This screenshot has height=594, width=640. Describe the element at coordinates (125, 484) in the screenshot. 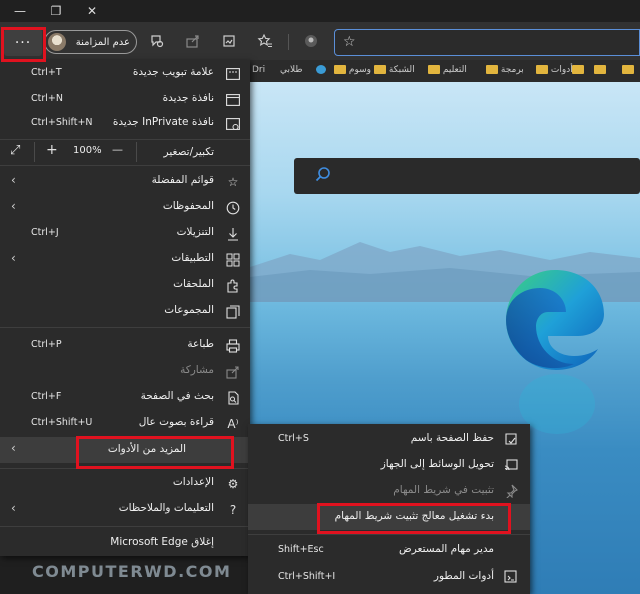

I see `menu-item-settings: الإعدادات ⚙` at that location.